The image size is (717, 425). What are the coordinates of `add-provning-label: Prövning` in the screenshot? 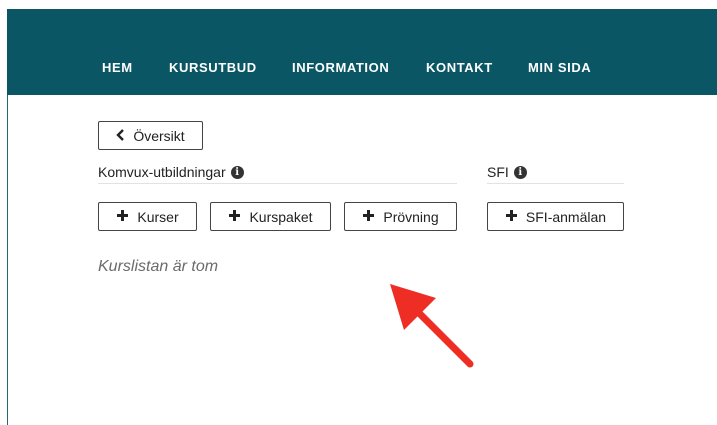 It's located at (411, 216).